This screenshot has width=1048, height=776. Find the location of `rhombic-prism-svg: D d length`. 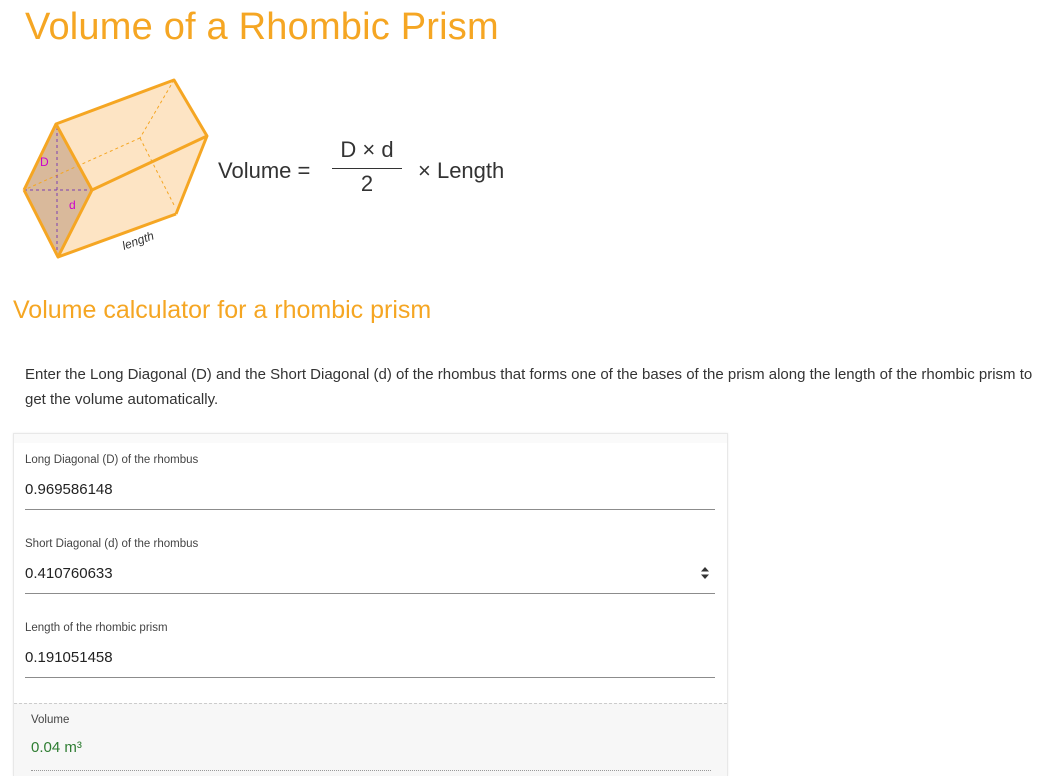

rhombic-prism-svg: D d length is located at coordinates (115, 168).